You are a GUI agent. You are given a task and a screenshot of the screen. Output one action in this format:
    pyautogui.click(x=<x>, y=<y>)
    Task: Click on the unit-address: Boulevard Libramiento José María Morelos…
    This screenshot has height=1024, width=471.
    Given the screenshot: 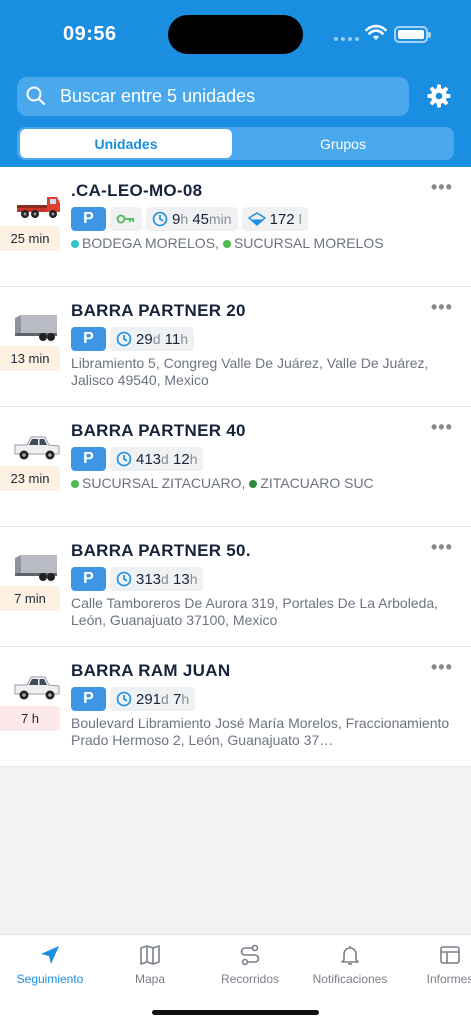 What is the action you would take?
    pyautogui.click(x=260, y=731)
    